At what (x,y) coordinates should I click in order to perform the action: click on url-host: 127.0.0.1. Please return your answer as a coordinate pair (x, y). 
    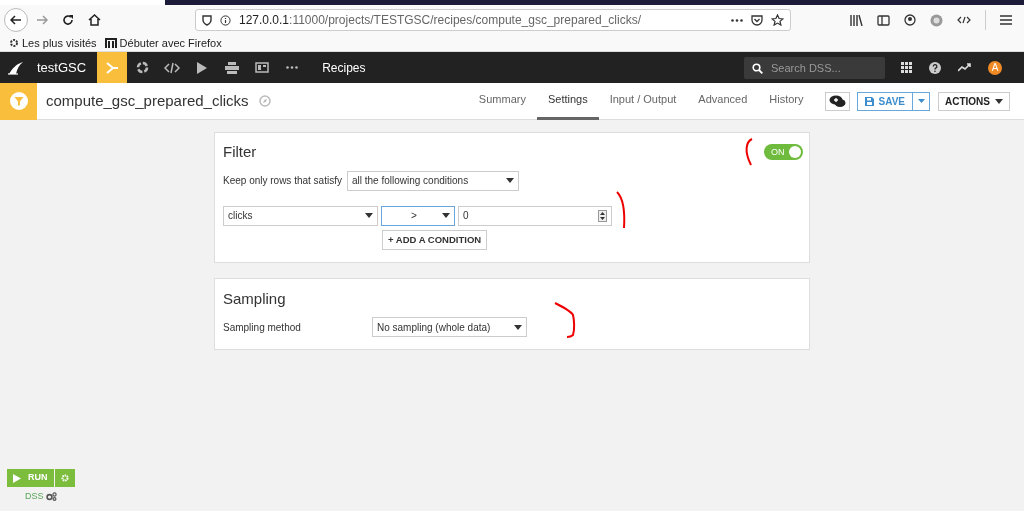
    Looking at the image, I should click on (264, 20).